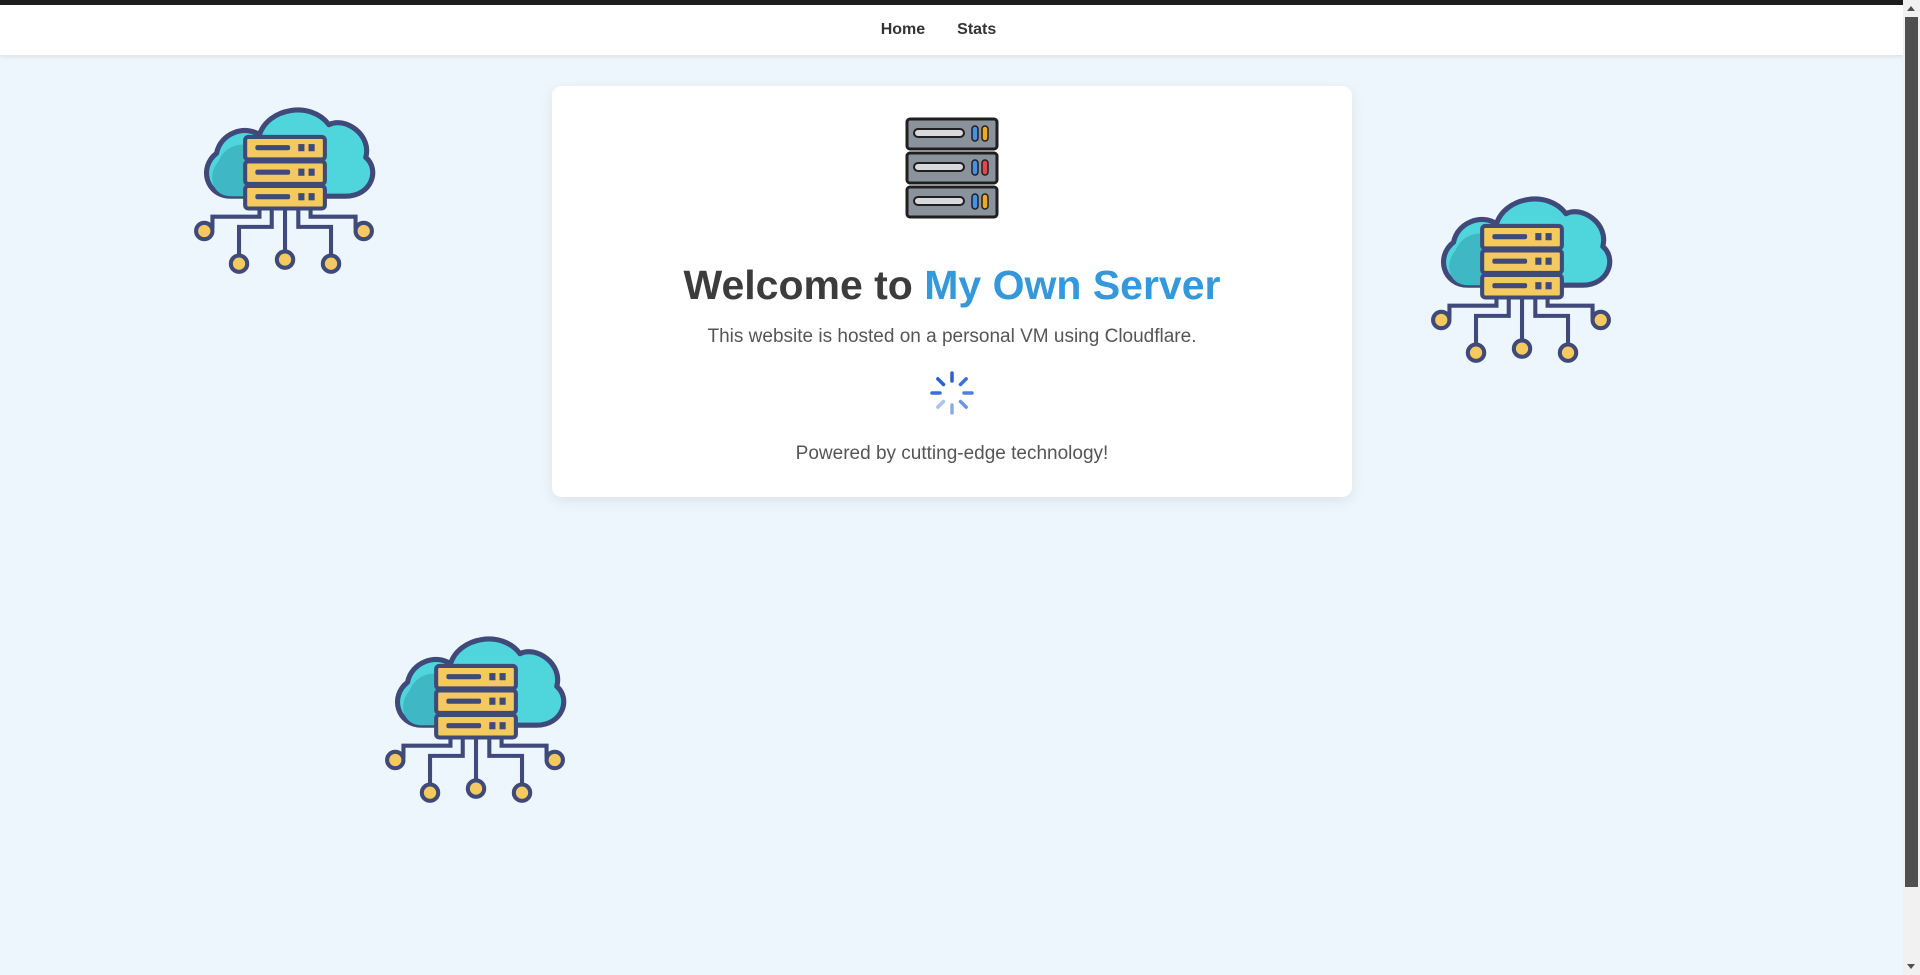  I want to click on scroll-up-arrow-icon, so click(1911, 8).